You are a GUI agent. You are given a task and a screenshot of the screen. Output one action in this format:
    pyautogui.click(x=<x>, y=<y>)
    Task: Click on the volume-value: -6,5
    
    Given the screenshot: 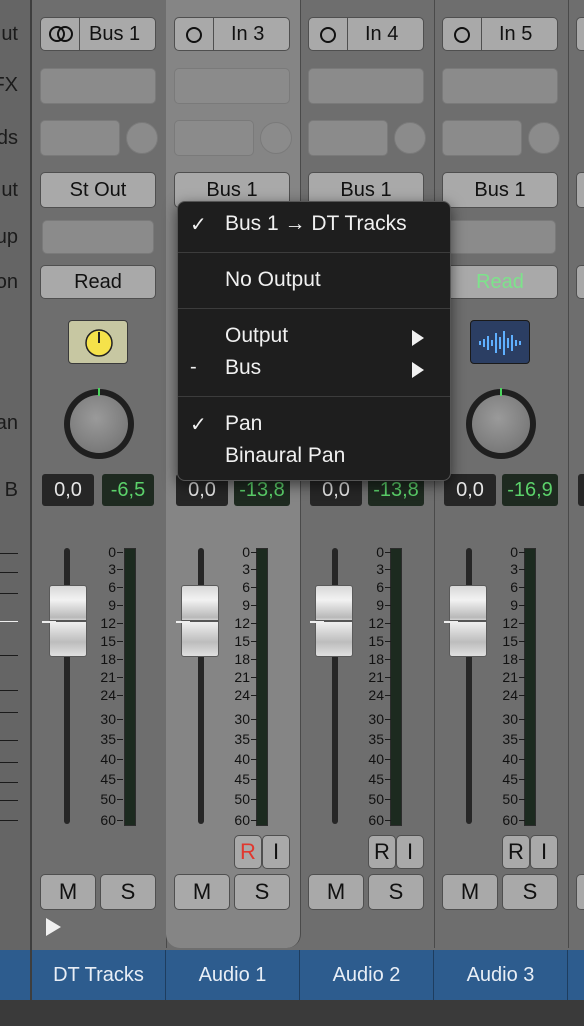 What is the action you would take?
    pyautogui.click(x=128, y=490)
    